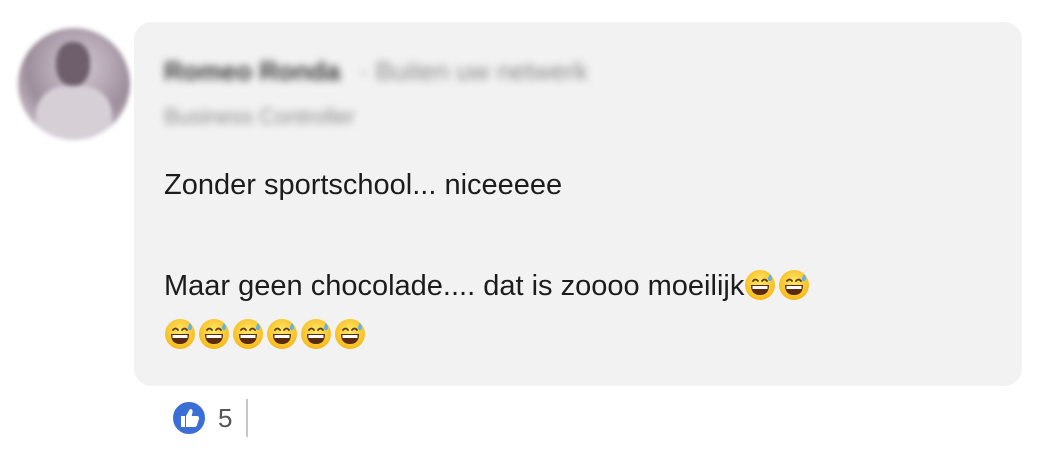 Image resolution: width=1040 pixels, height=452 pixels. What do you see at coordinates (259, 116) in the screenshot?
I see `author-subtitle: Business Controller` at bounding box center [259, 116].